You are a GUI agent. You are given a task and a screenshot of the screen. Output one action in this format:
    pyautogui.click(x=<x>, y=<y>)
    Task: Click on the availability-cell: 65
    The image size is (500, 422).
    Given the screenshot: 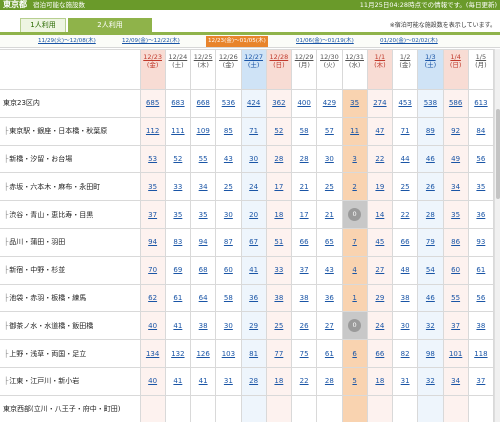 What is the action you would take?
    pyautogui.click(x=329, y=242)
    